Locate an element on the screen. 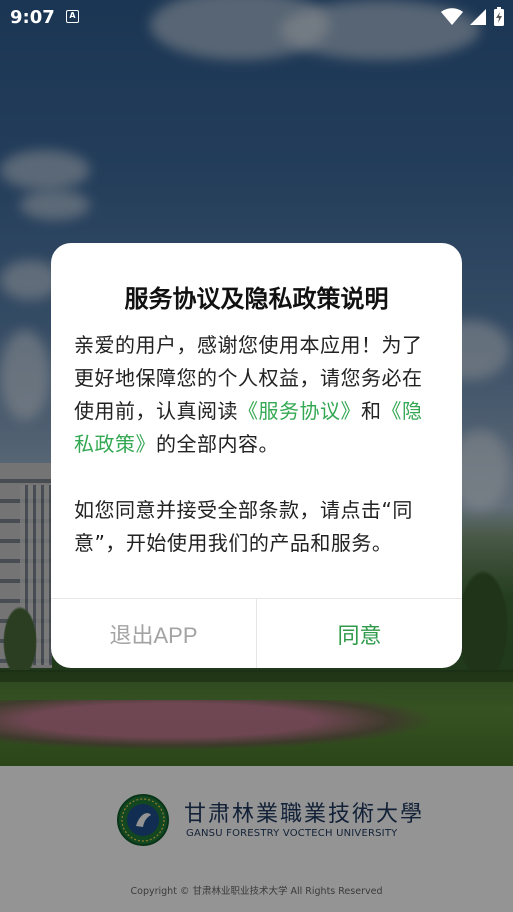 Image resolution: width=513 pixels, height=912 pixels. dialog-paragraph-2: 如您同意并接受全部条款，请点击“同意”，开始使用我们的产品和服务。 is located at coordinates (243, 526).